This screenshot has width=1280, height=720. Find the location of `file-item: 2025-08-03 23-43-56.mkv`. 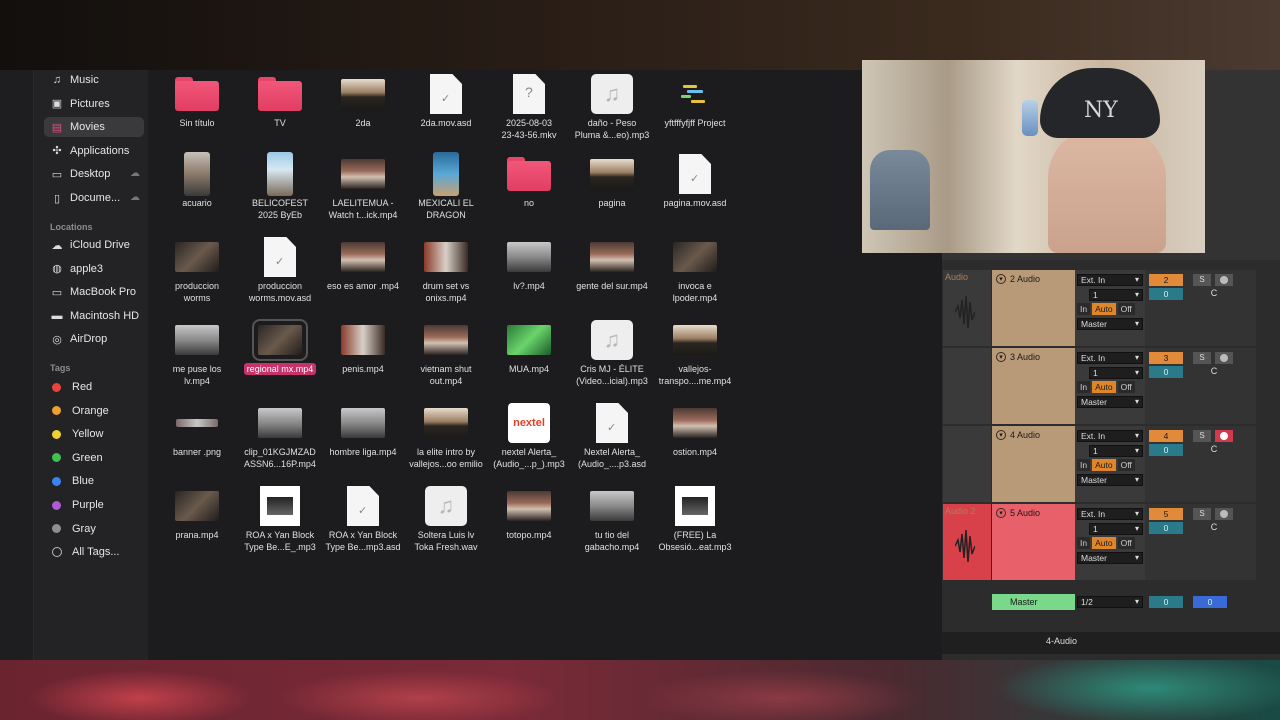

file-item: 2025-08-03 23-43-56.mkv is located at coordinates (529, 110).